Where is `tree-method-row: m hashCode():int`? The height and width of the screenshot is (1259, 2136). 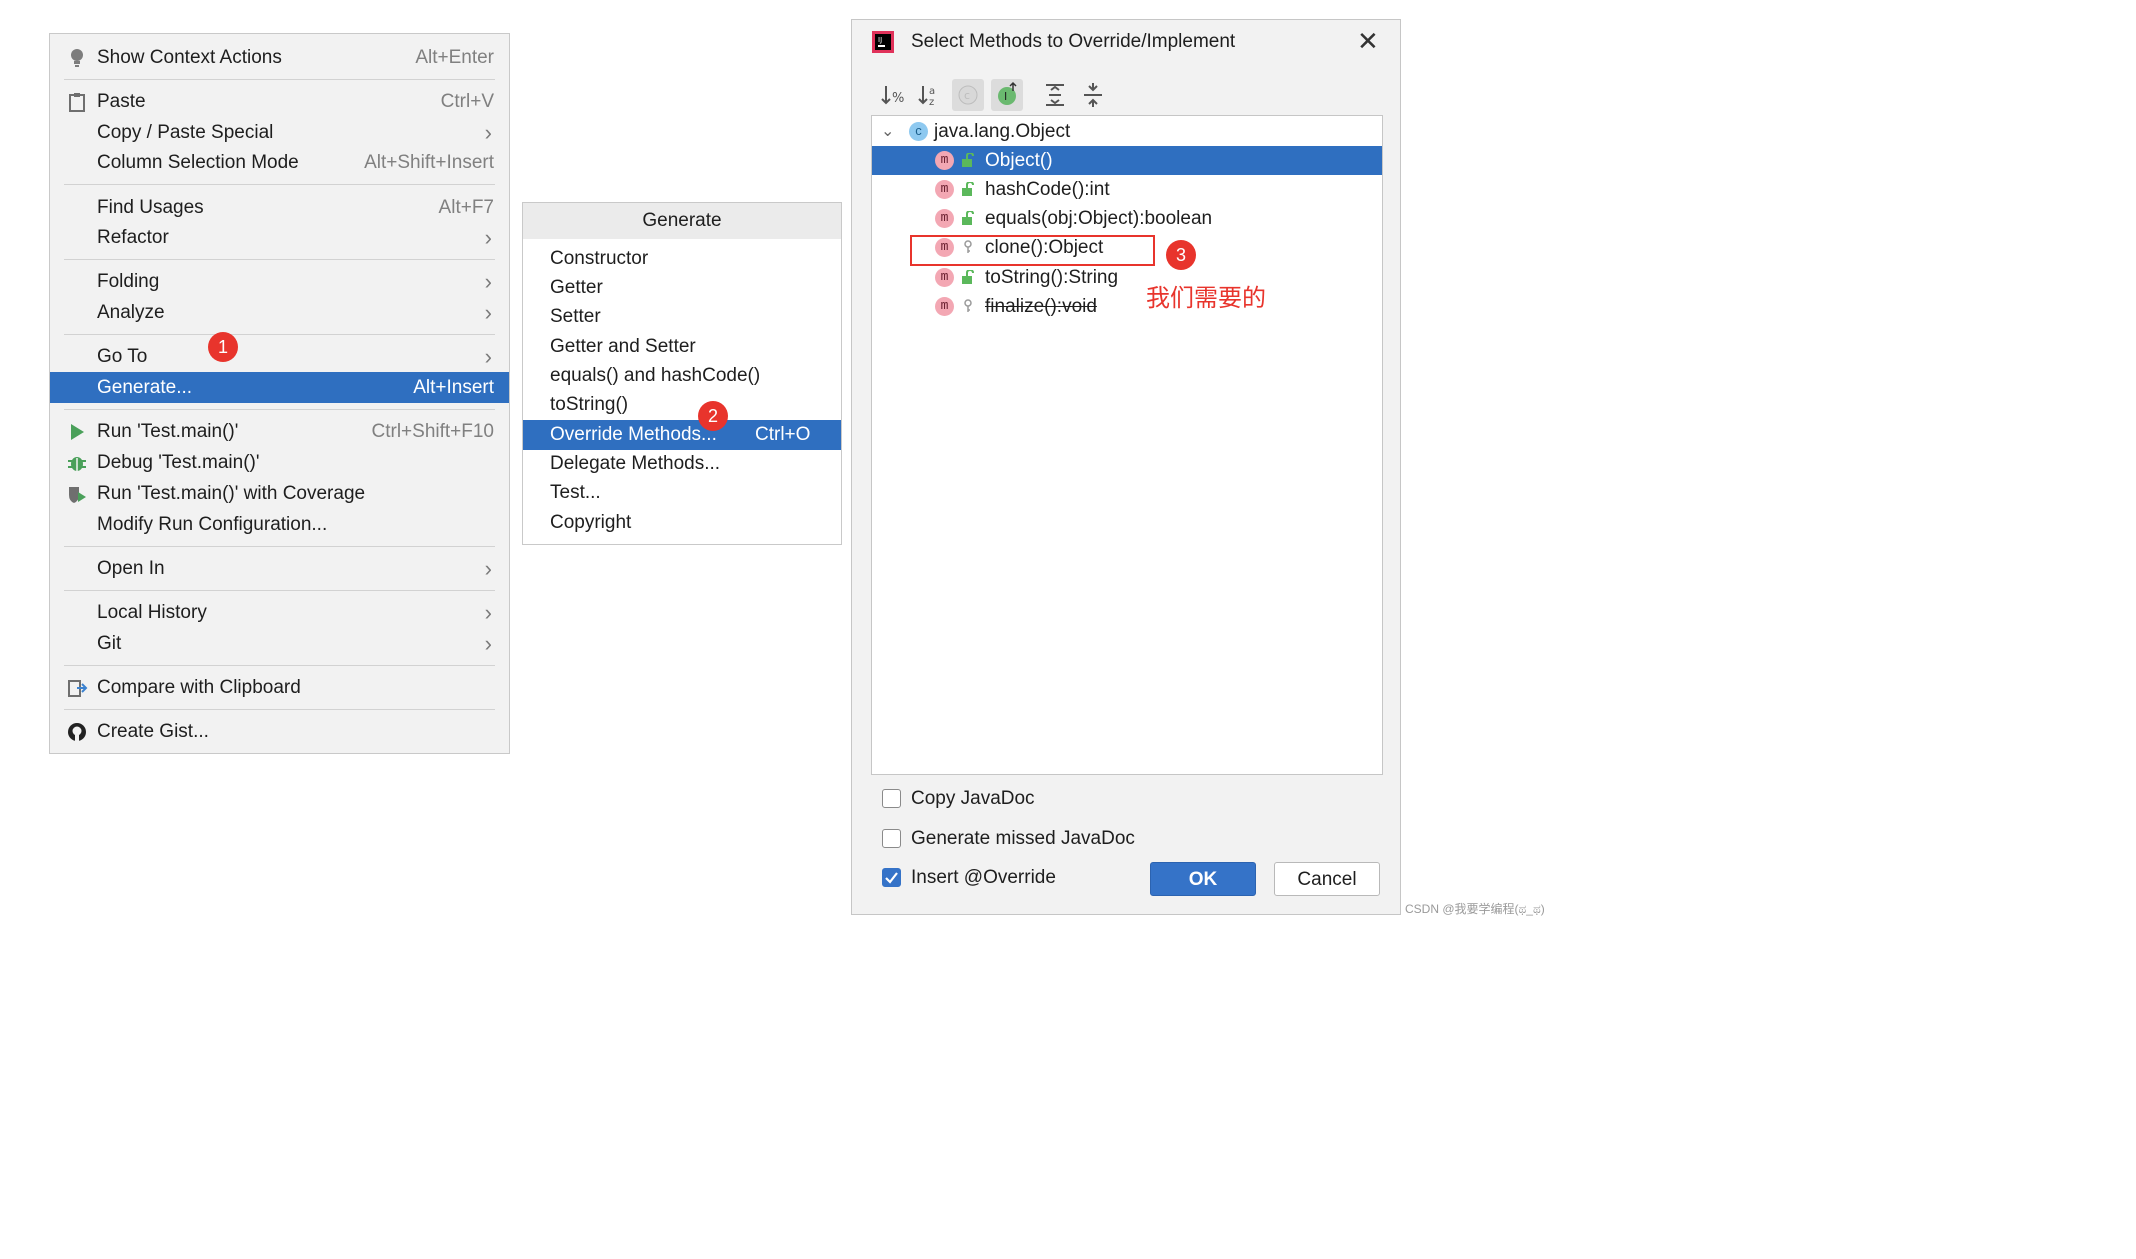 tree-method-row: m hashCode():int is located at coordinates (1127, 189).